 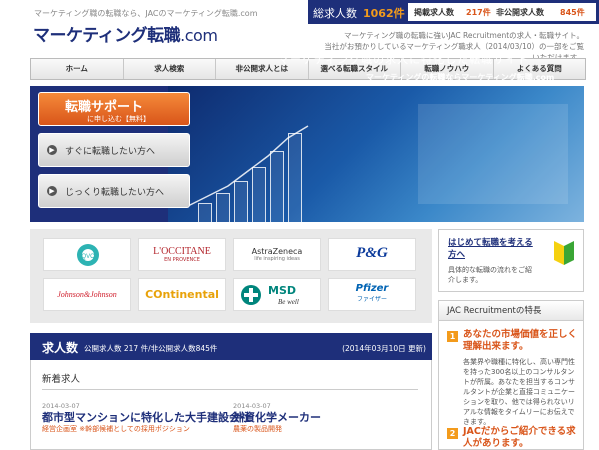 I want to click on pg-logo-text: P&G, so click(x=372, y=253).